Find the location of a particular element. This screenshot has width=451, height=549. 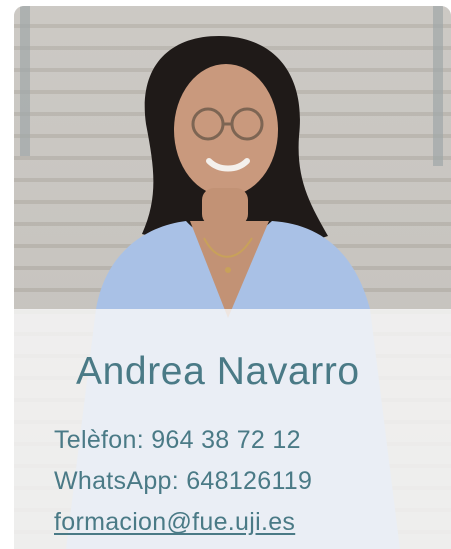

email-link: formacion@fue.uji.es is located at coordinates (174, 522).